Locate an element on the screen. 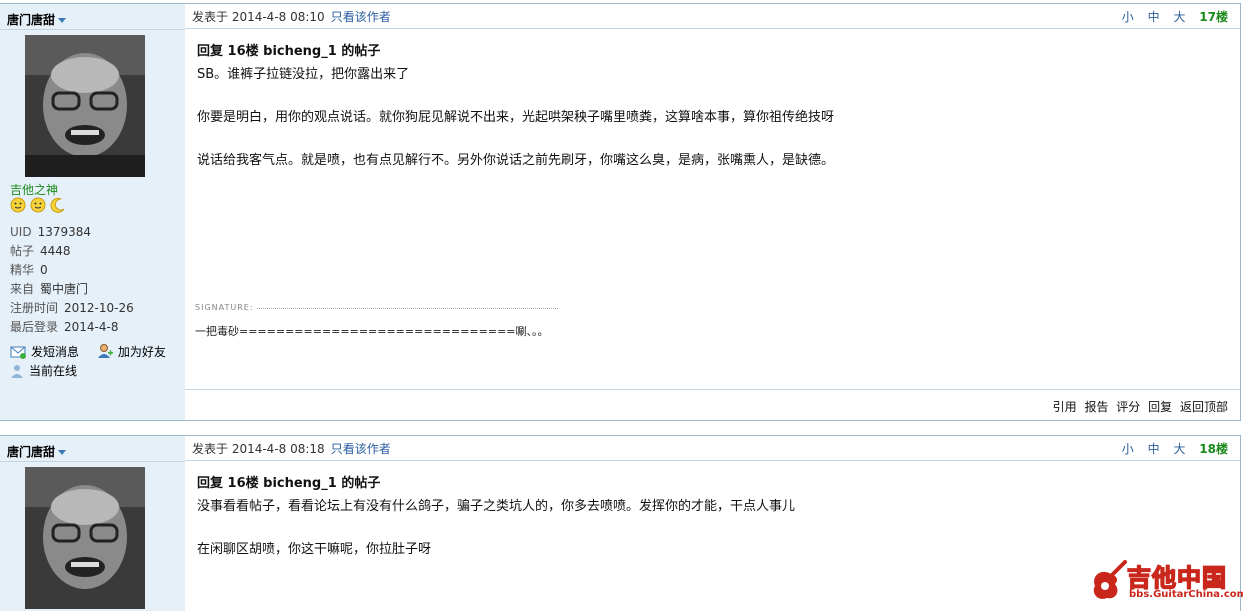 This screenshot has width=1243, height=611. moon-icon is located at coordinates (57, 205).